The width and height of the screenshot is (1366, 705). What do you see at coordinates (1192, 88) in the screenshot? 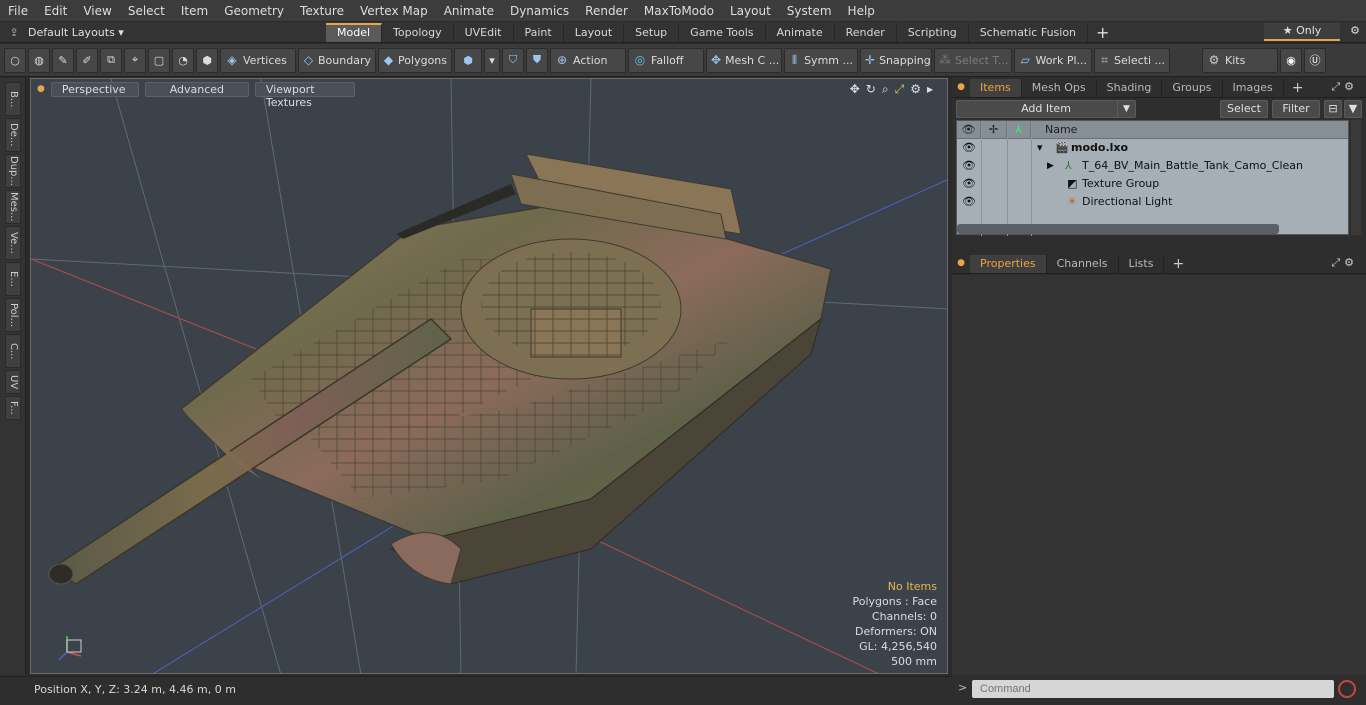
I see `tab-groups: Groups` at bounding box center [1192, 88].